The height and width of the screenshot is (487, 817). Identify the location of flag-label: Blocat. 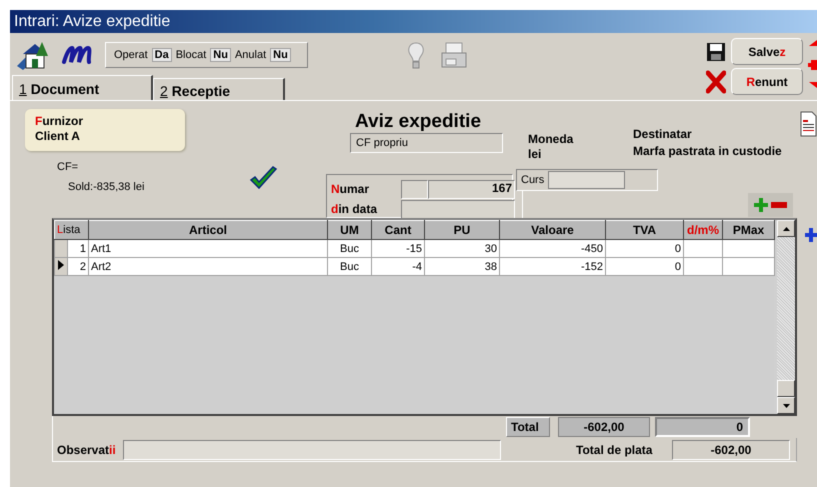
(191, 55).